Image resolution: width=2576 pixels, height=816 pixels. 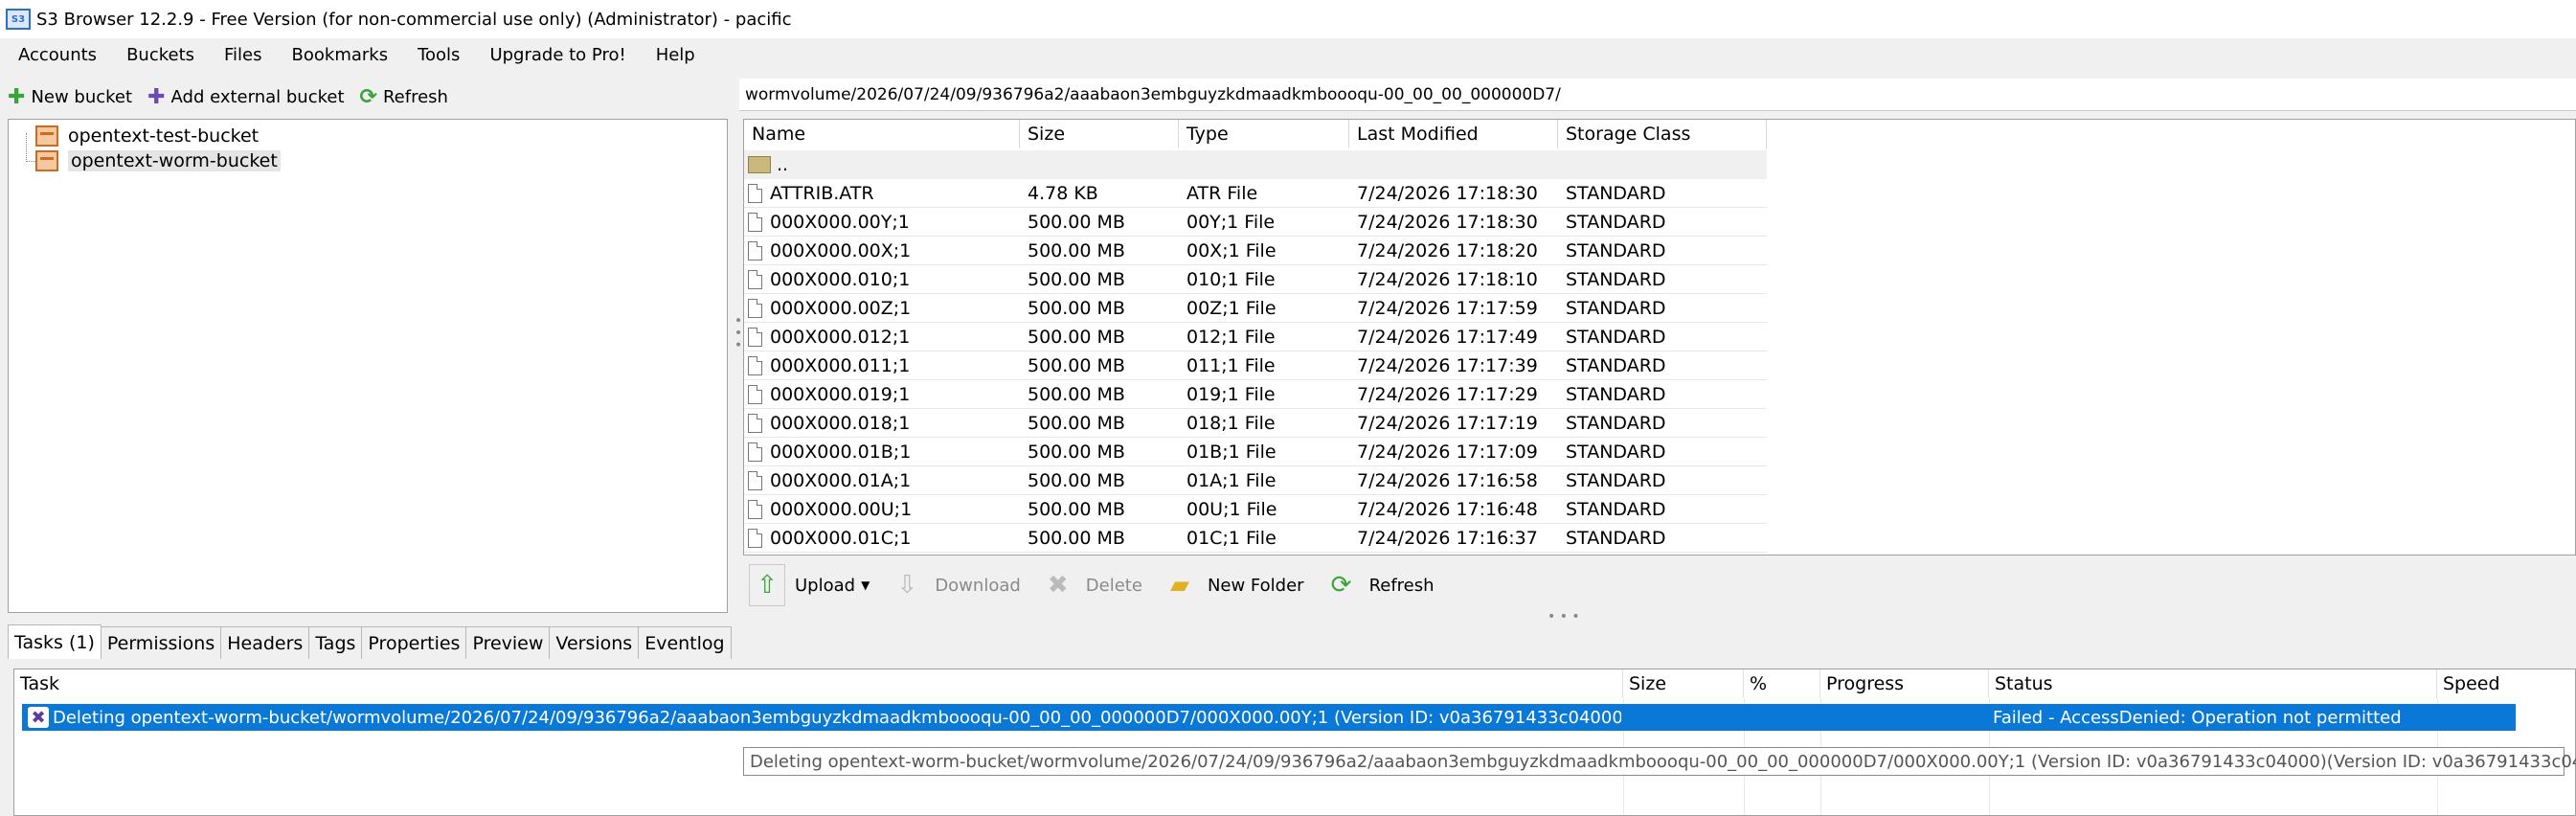 What do you see at coordinates (1662, 134) in the screenshot?
I see `column-storage-class: Storage Class` at bounding box center [1662, 134].